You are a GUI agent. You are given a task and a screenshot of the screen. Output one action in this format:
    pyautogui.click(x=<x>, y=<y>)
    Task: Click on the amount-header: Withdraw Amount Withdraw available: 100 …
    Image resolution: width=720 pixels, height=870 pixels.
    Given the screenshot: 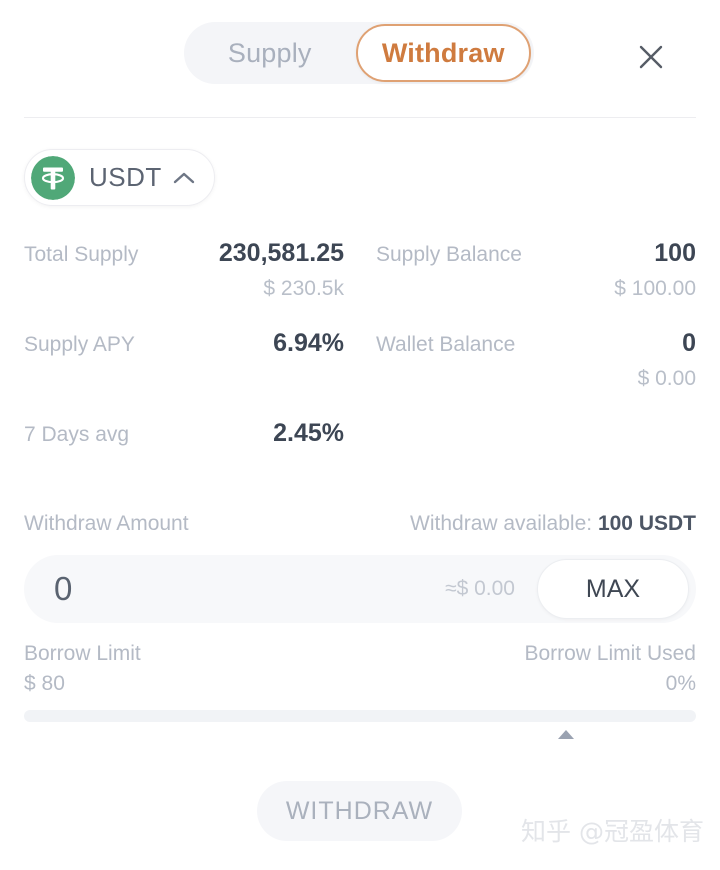 What is the action you would take?
    pyautogui.click(x=360, y=524)
    